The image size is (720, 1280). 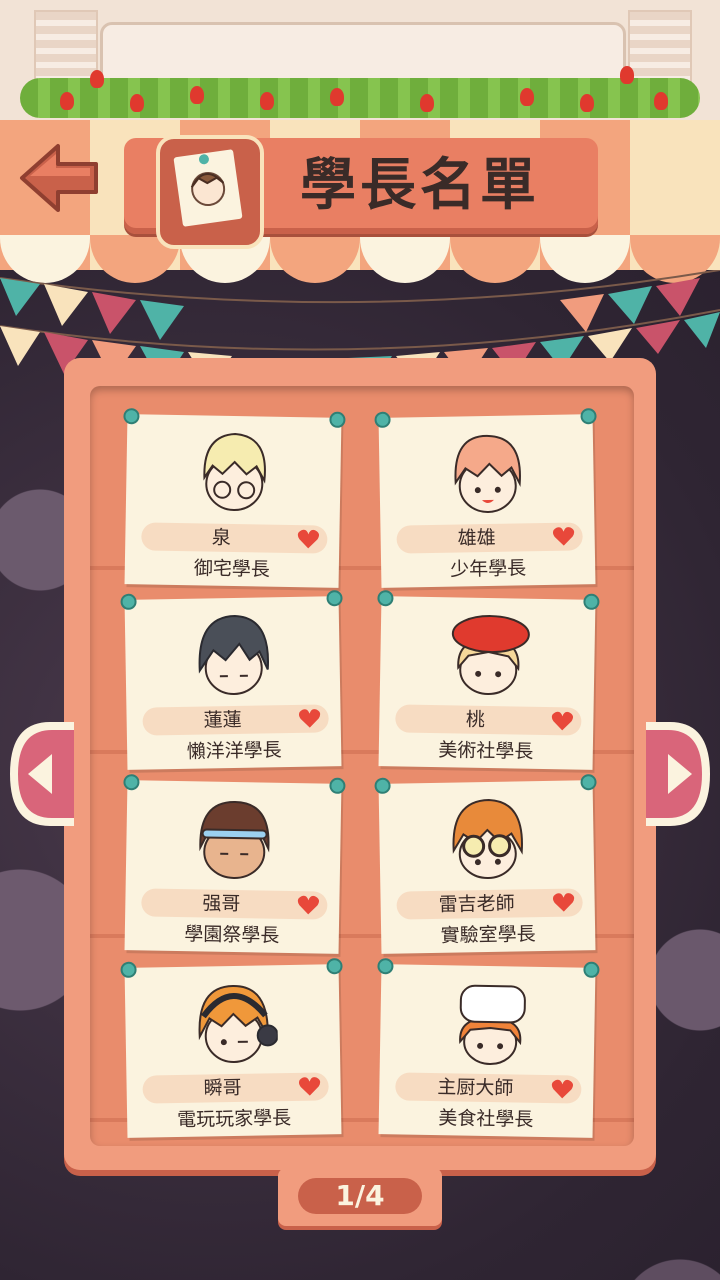 I want to click on peach-hair-face-icon, so click(x=487, y=473).